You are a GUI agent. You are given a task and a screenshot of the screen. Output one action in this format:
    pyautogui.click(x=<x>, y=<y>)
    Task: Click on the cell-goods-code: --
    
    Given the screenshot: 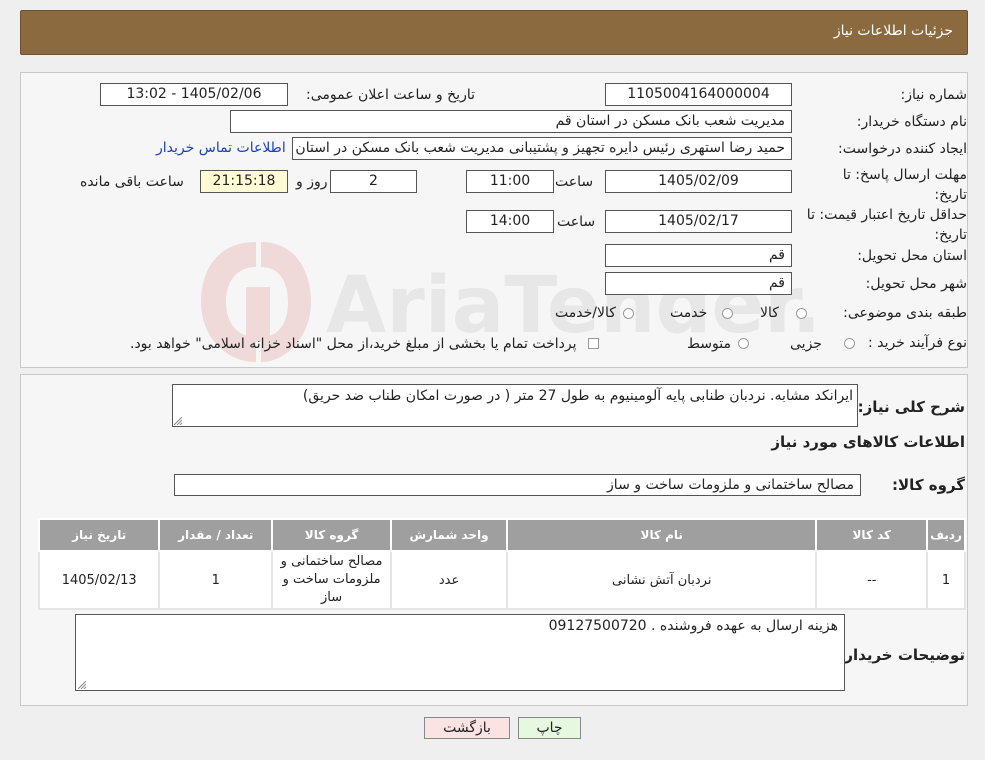 What is the action you would take?
    pyautogui.click(x=872, y=580)
    